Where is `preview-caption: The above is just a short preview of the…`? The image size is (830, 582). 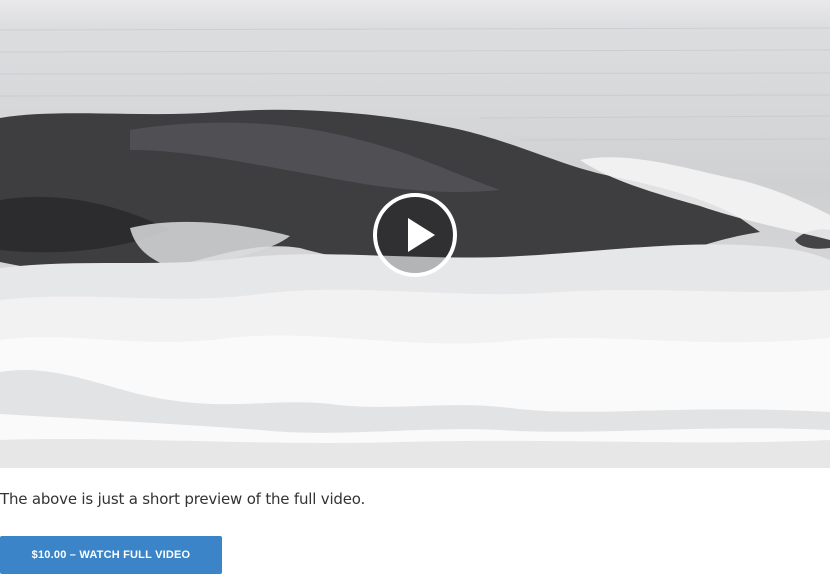
preview-caption: The above is just a short preview of the… is located at coordinates (183, 499).